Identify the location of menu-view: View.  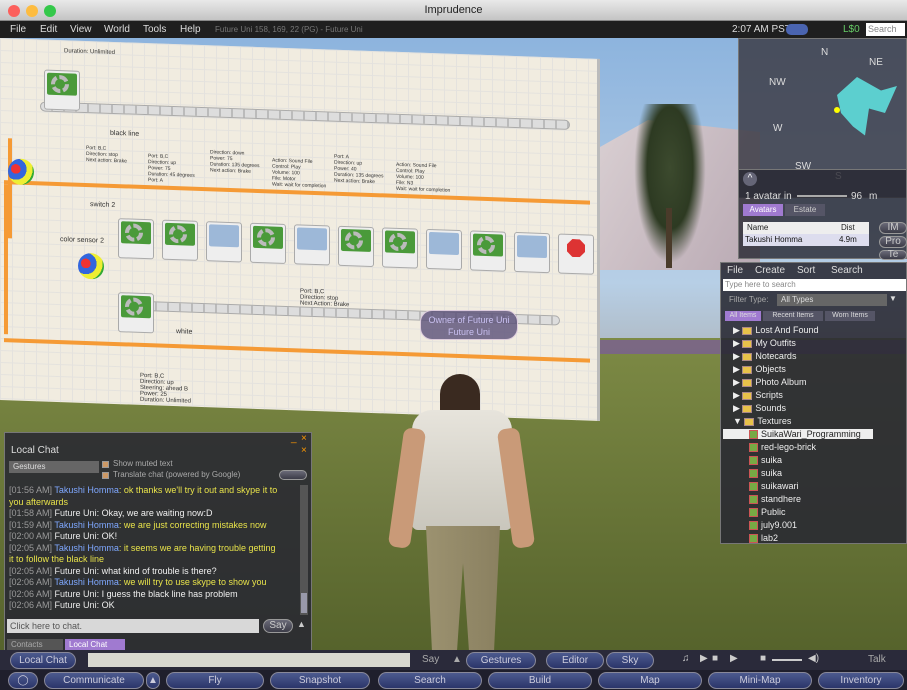
(81, 29).